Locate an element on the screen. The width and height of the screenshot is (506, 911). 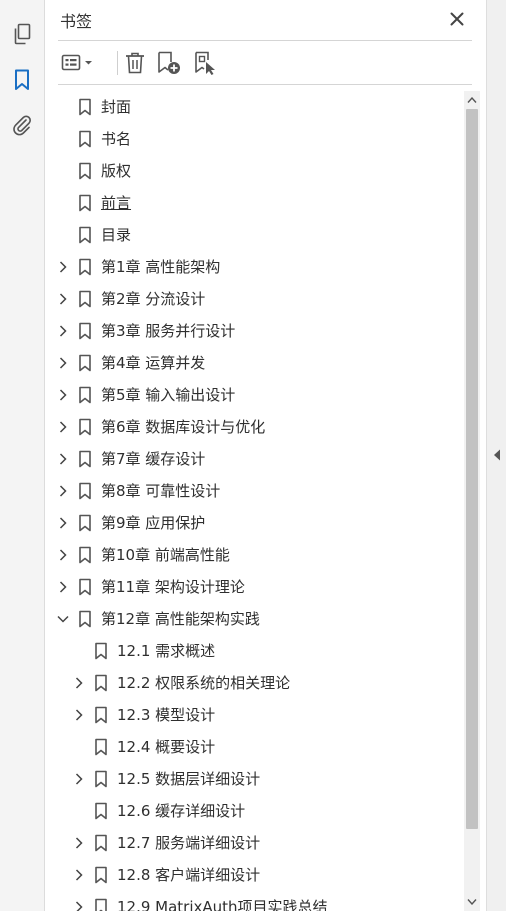
bookmark-label: 前言 is located at coordinates (116, 203).